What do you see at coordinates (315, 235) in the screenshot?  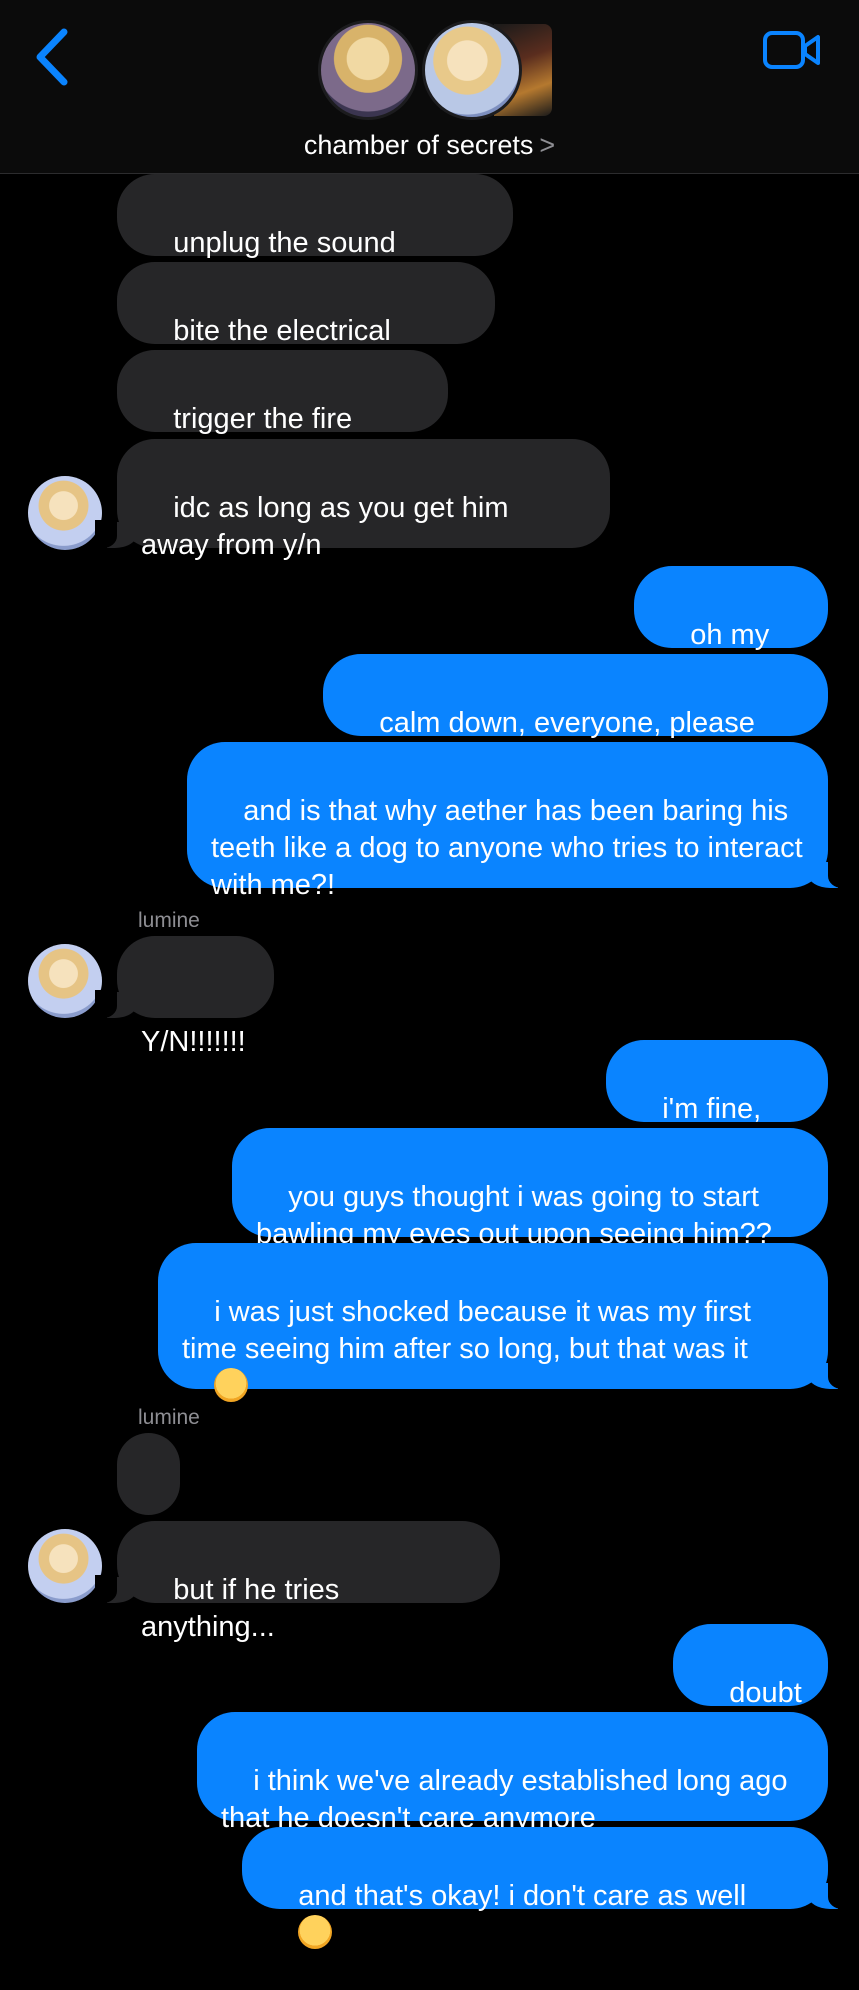 I see `incoming-message-bubble: unplug the sound system` at bounding box center [315, 235].